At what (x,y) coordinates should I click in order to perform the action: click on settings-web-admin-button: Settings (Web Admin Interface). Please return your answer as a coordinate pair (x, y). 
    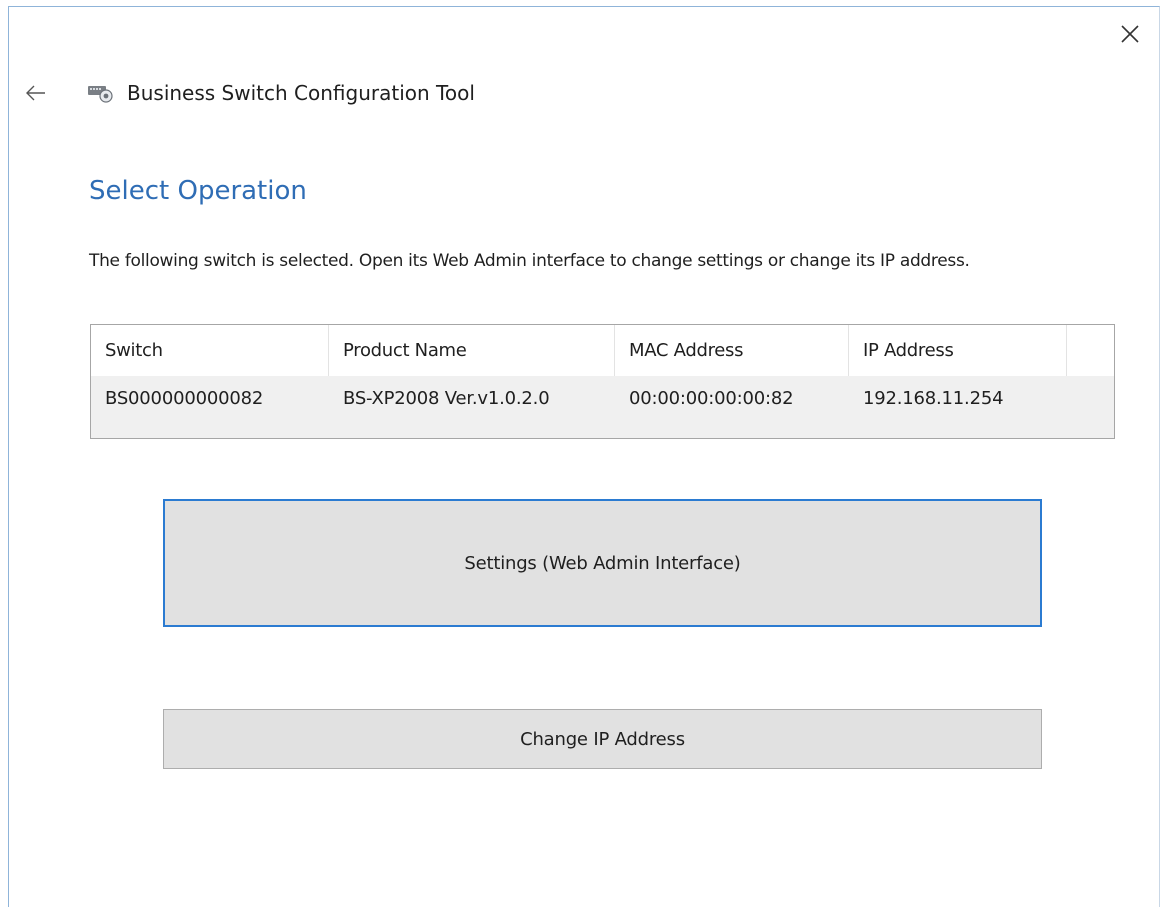
    Looking at the image, I should click on (602, 563).